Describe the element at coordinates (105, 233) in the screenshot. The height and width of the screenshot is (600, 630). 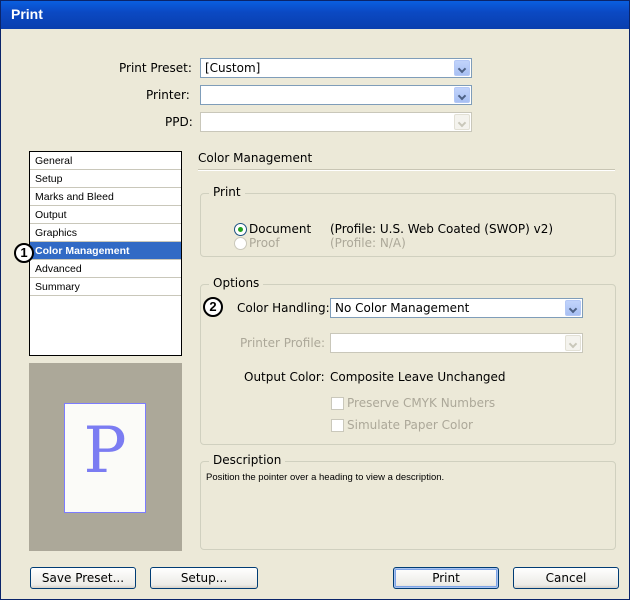
I see `nav-item-graphics: Graphics` at that location.